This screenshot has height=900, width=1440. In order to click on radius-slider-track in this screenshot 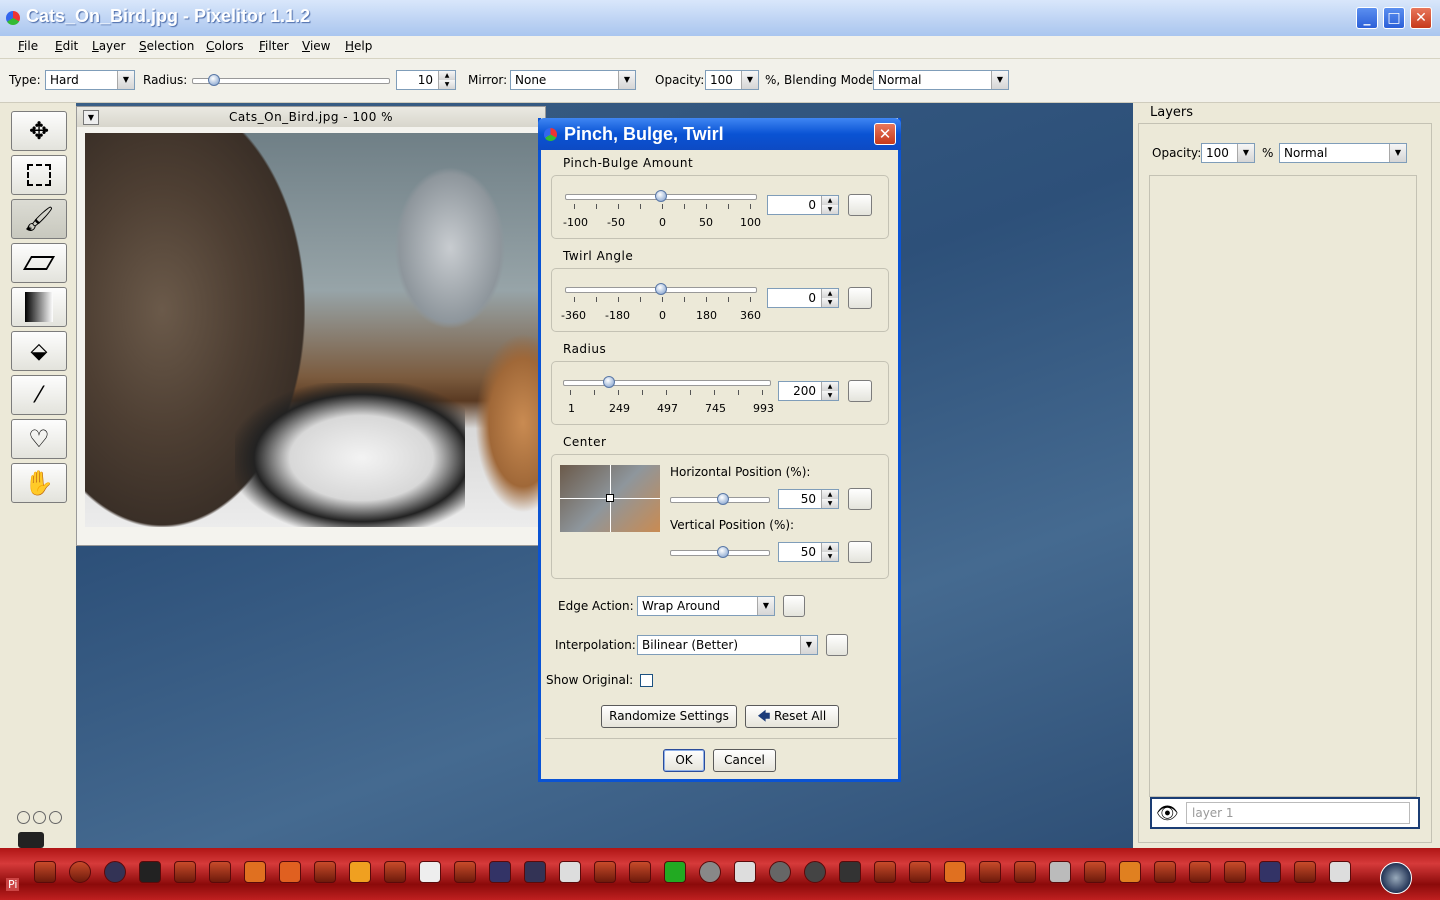, I will do `click(291, 81)`.